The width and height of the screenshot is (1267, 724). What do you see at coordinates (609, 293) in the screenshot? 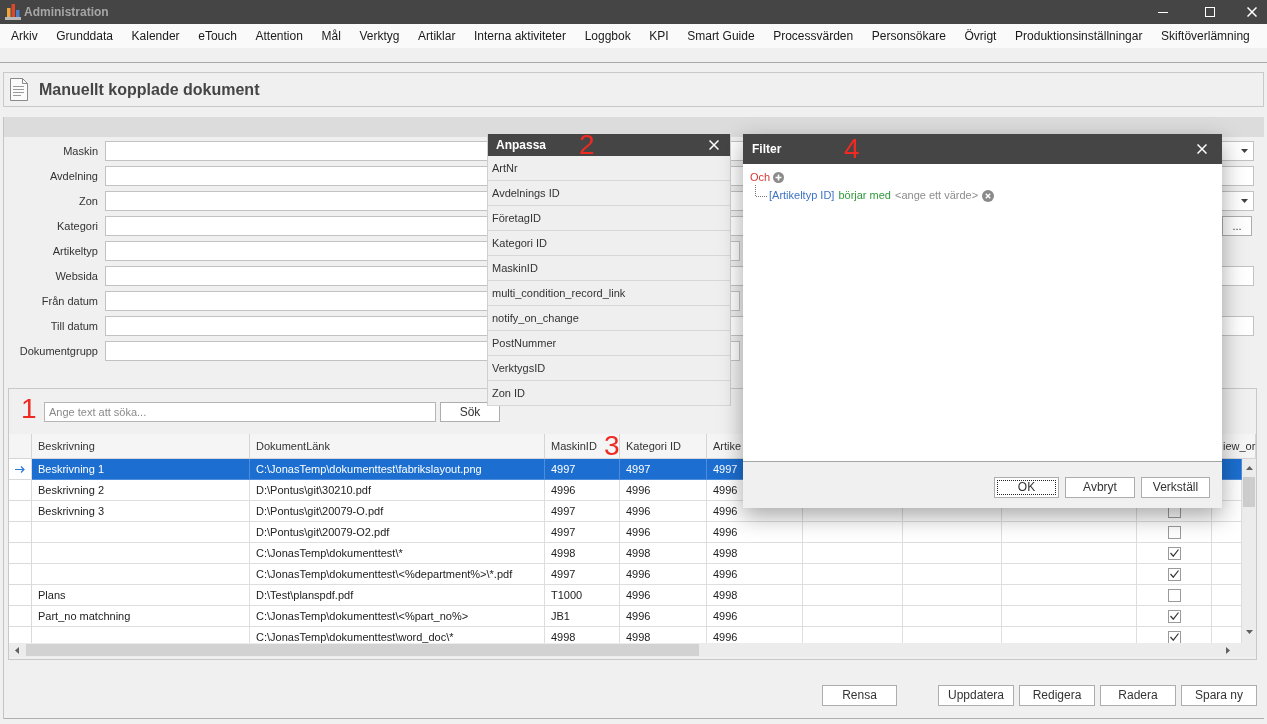
I see `column-chooser-item: multi_condition_record_link` at bounding box center [609, 293].